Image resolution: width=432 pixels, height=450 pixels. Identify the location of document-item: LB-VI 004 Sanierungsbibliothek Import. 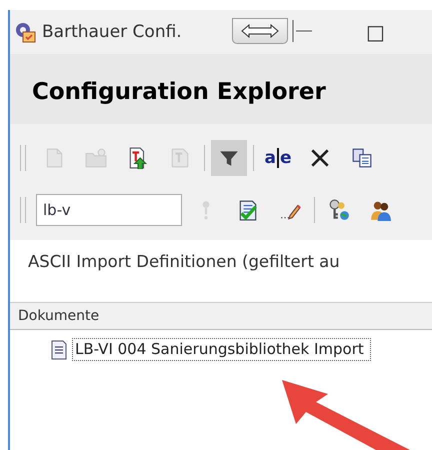
(221, 349).